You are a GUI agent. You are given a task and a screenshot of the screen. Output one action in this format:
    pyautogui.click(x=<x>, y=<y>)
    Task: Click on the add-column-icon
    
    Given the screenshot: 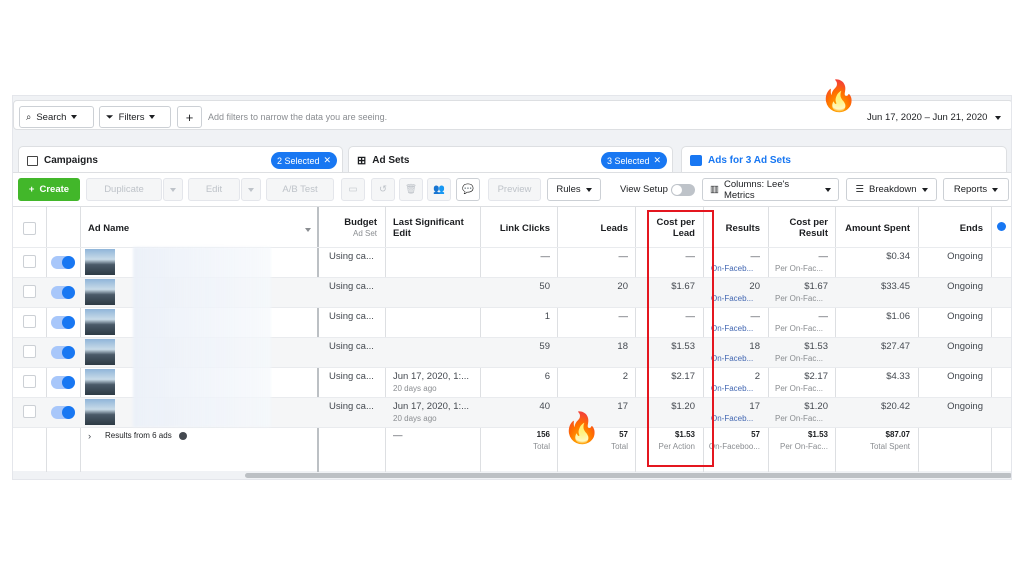 What is the action you would take?
    pyautogui.click(x=1001, y=226)
    